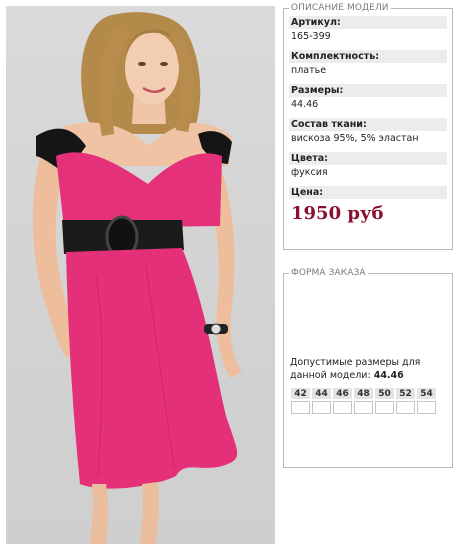  I want to click on fabric-label: Состав ткани:, so click(368, 124).